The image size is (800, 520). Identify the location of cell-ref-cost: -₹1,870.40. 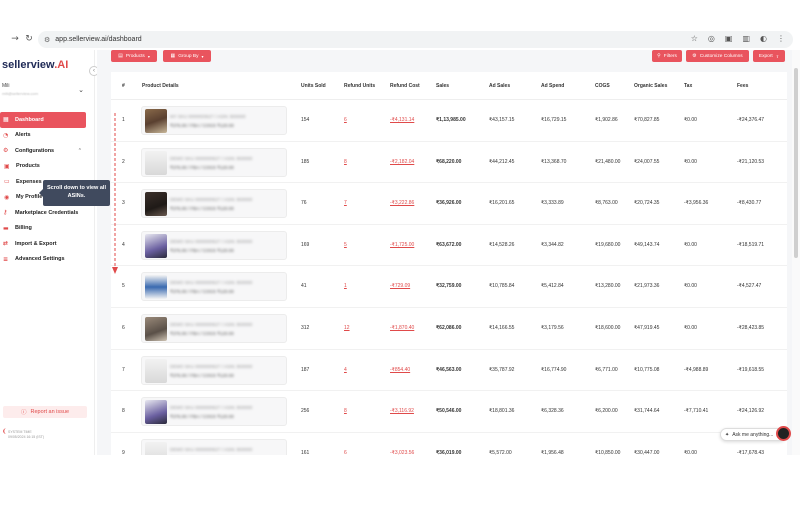
(402, 328).